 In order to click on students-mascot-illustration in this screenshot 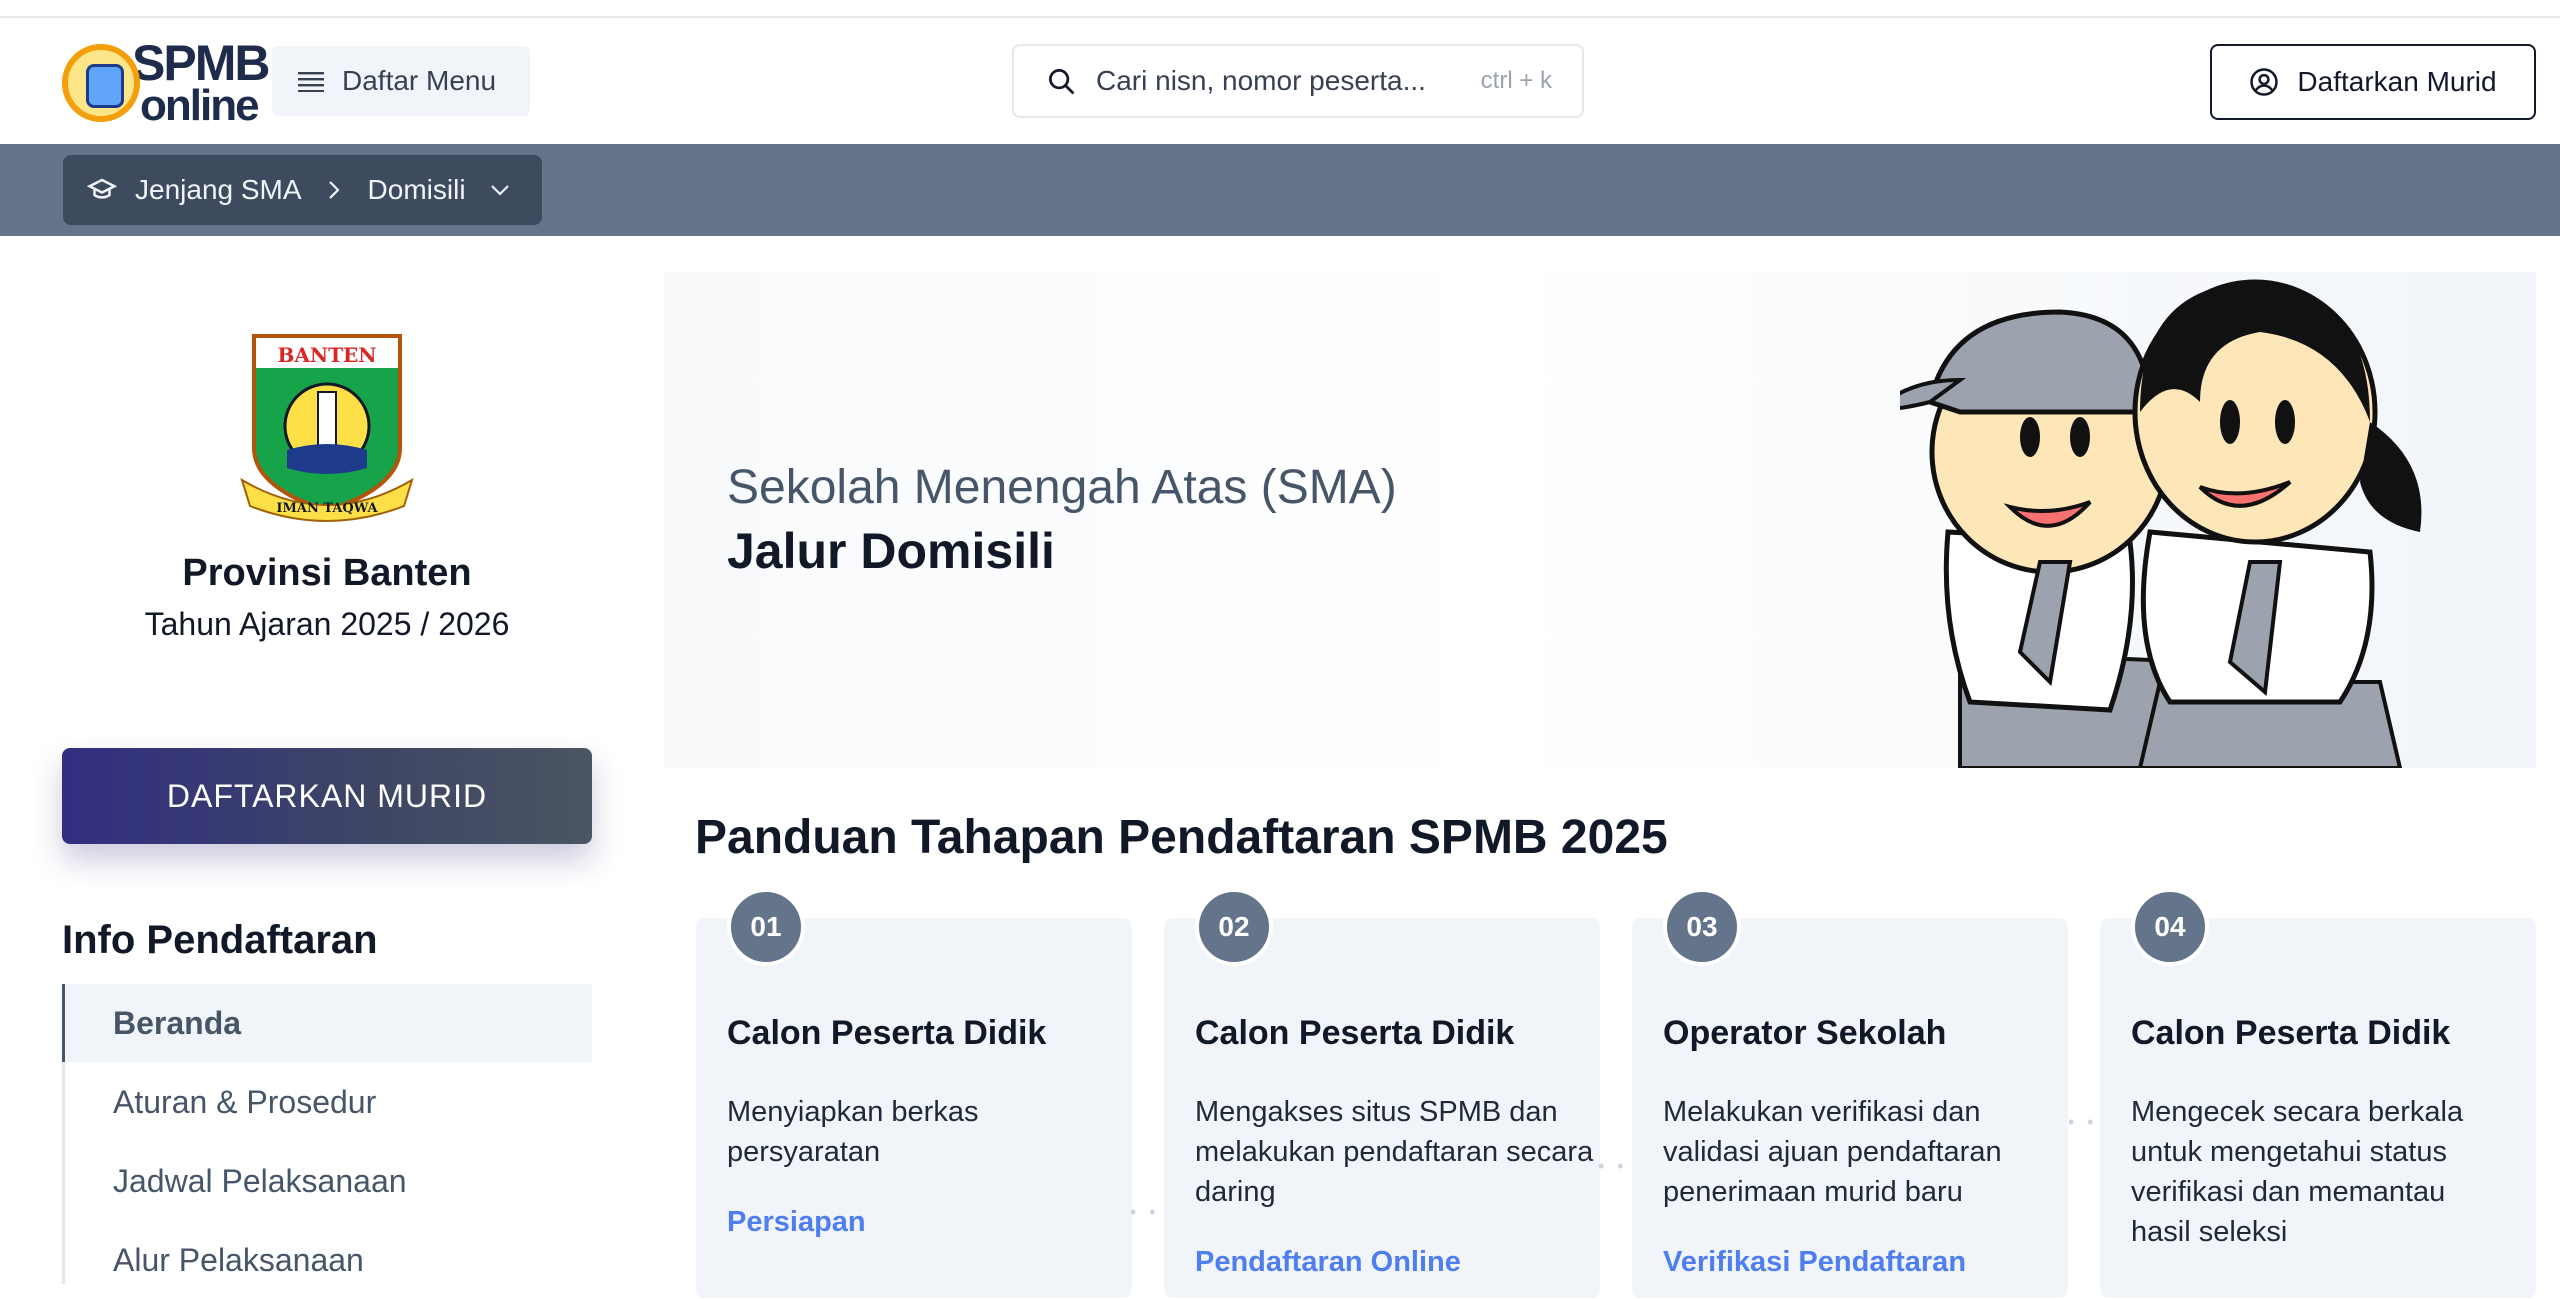, I will do `click(2161, 523)`.